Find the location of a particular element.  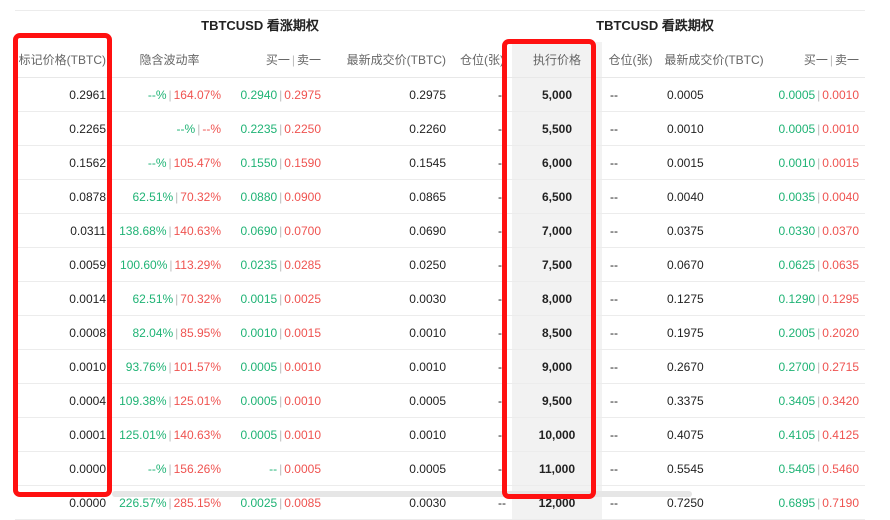

ask-price: 0.0085 is located at coordinates (302, 503).